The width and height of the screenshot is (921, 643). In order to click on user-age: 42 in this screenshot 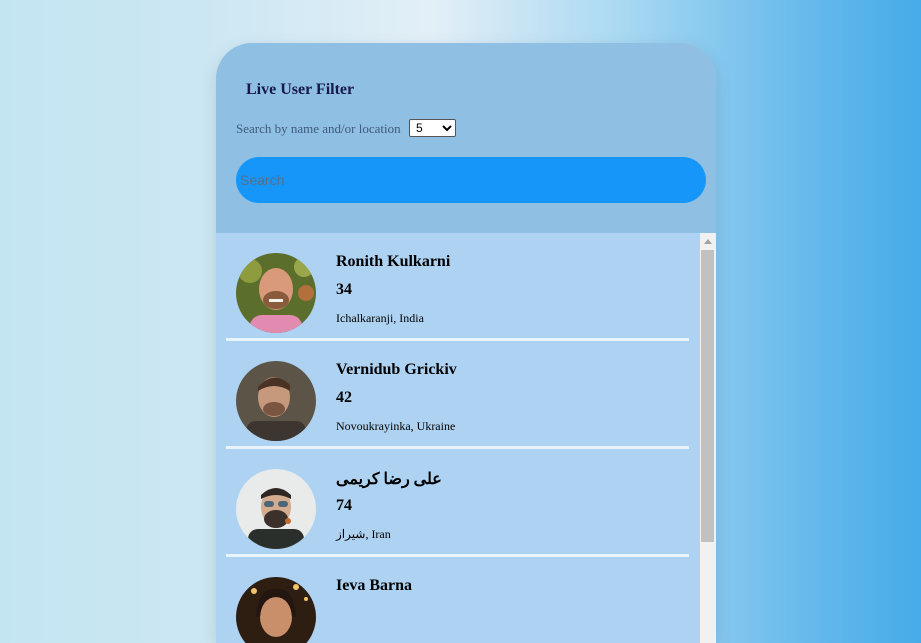, I will do `click(344, 397)`.